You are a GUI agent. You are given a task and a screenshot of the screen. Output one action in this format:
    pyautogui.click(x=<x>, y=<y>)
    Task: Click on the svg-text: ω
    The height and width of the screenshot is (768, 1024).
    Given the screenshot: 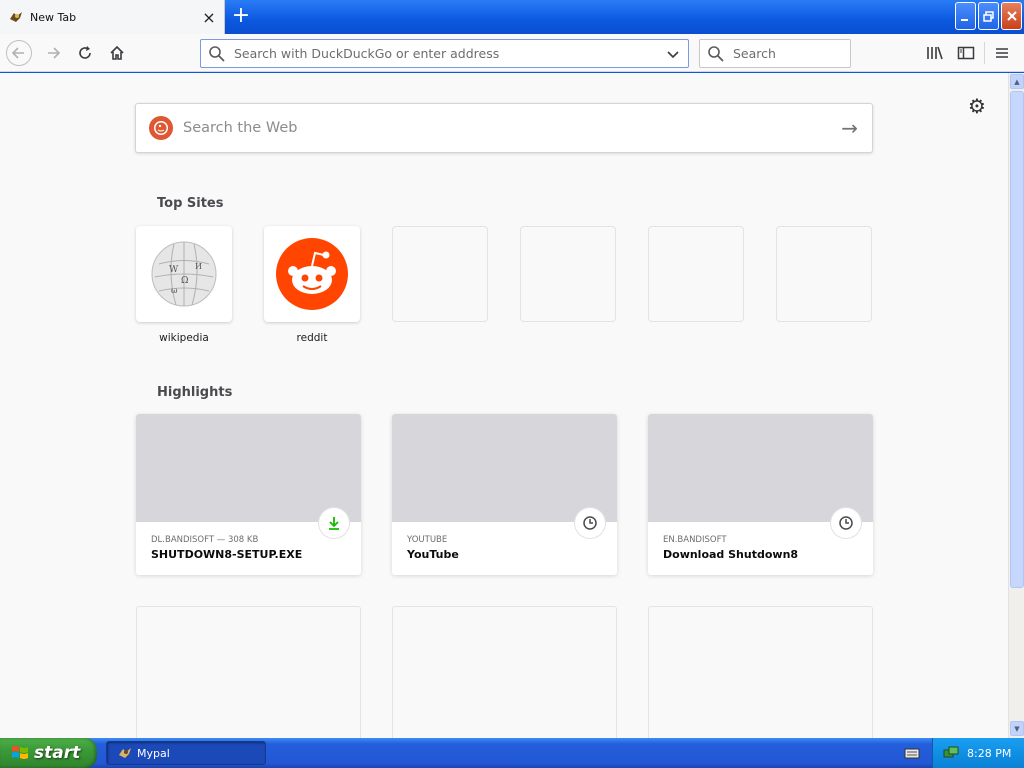 What is the action you would take?
    pyautogui.click(x=174, y=290)
    